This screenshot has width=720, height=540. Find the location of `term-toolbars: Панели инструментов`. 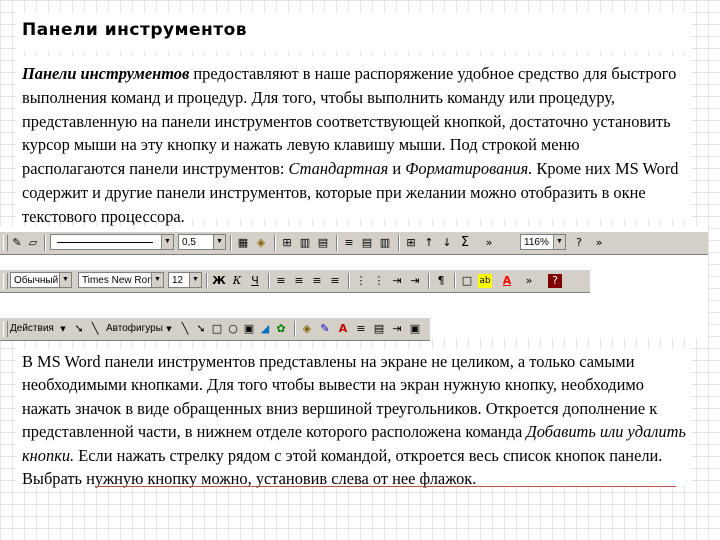

term-toolbars: Панели инструментов is located at coordinates (106, 73).